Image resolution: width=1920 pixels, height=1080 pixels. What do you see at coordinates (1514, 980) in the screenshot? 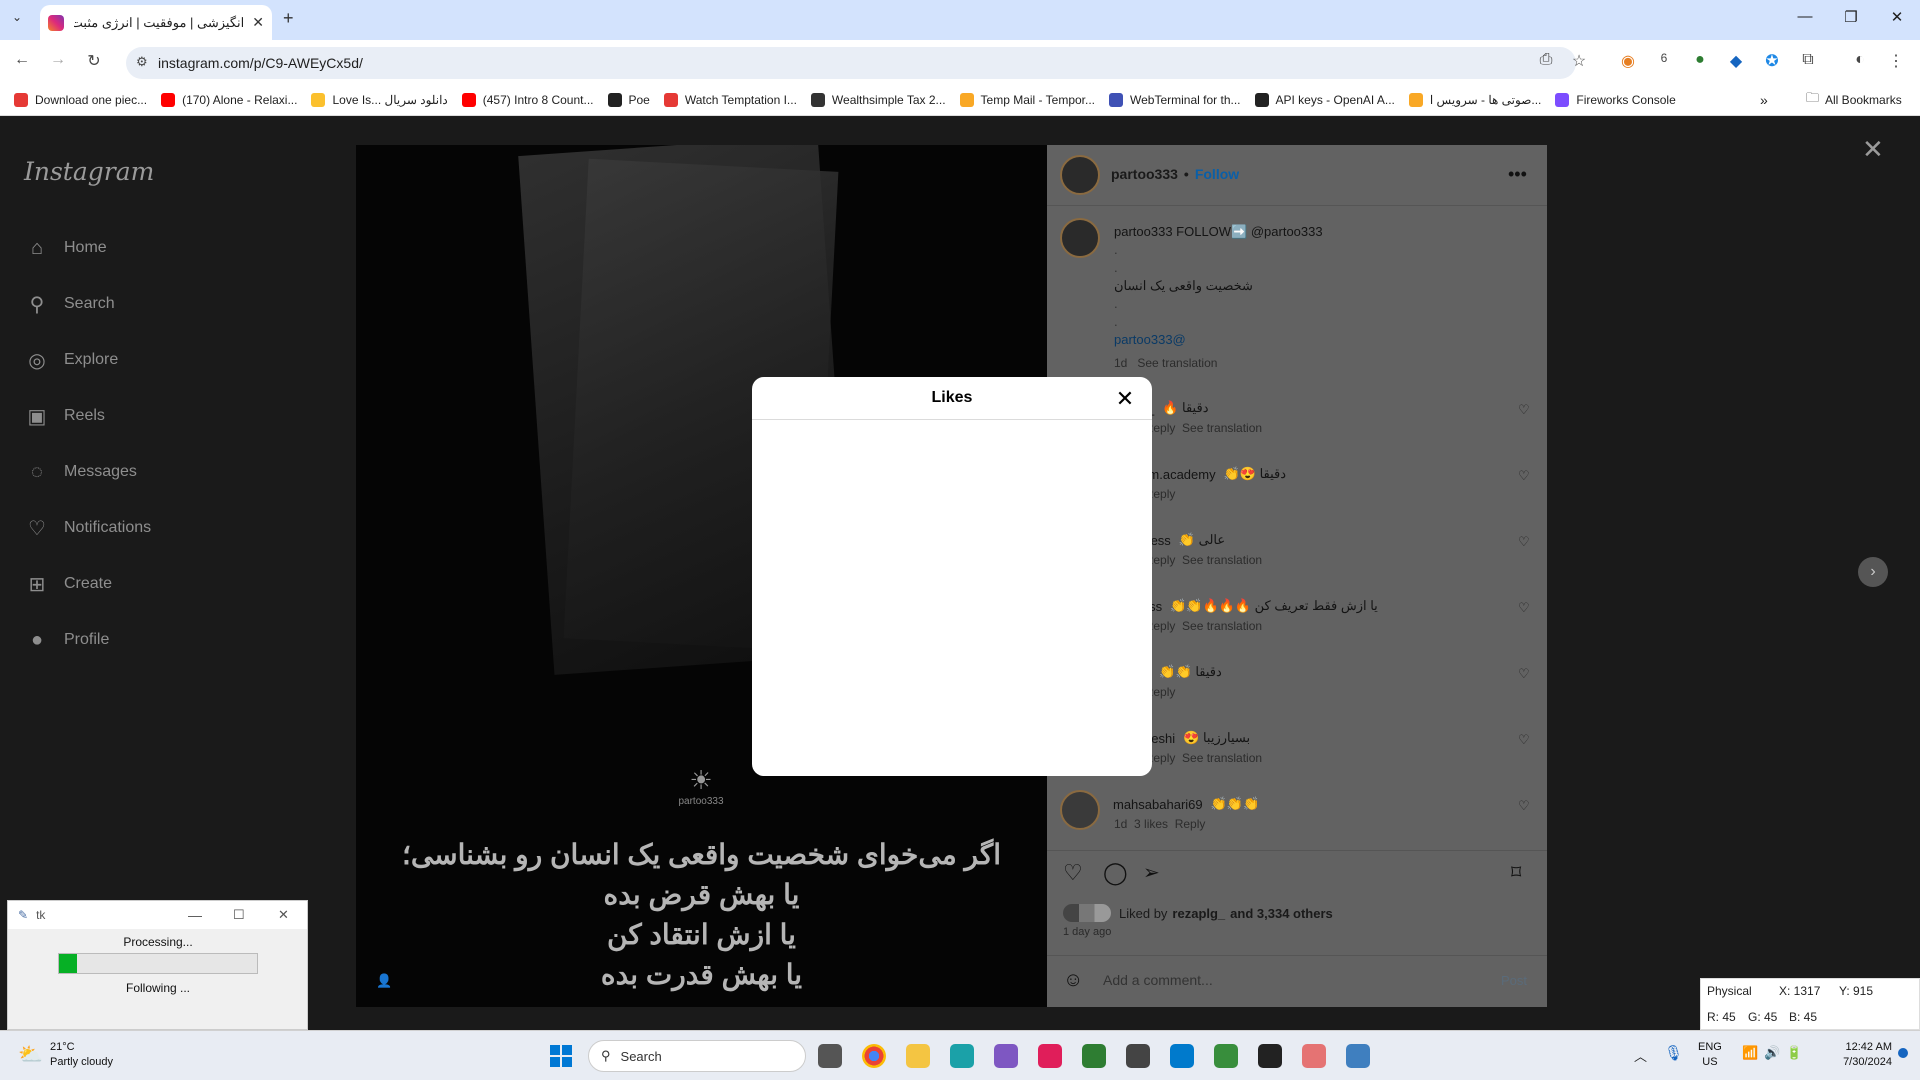
I see `post-comment-button: Post` at bounding box center [1514, 980].